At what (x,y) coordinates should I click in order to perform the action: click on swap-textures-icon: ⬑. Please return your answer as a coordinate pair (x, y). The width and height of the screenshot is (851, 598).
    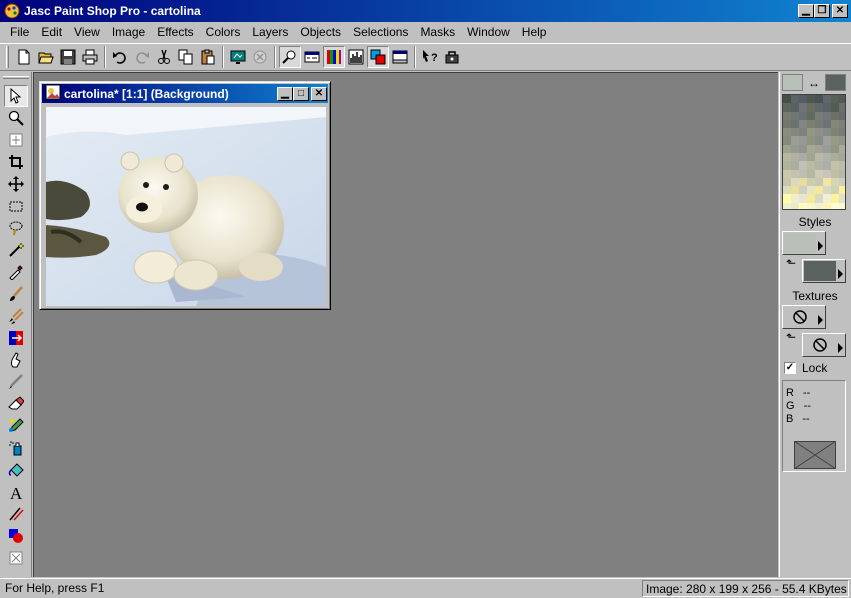
    Looking at the image, I should click on (791, 337).